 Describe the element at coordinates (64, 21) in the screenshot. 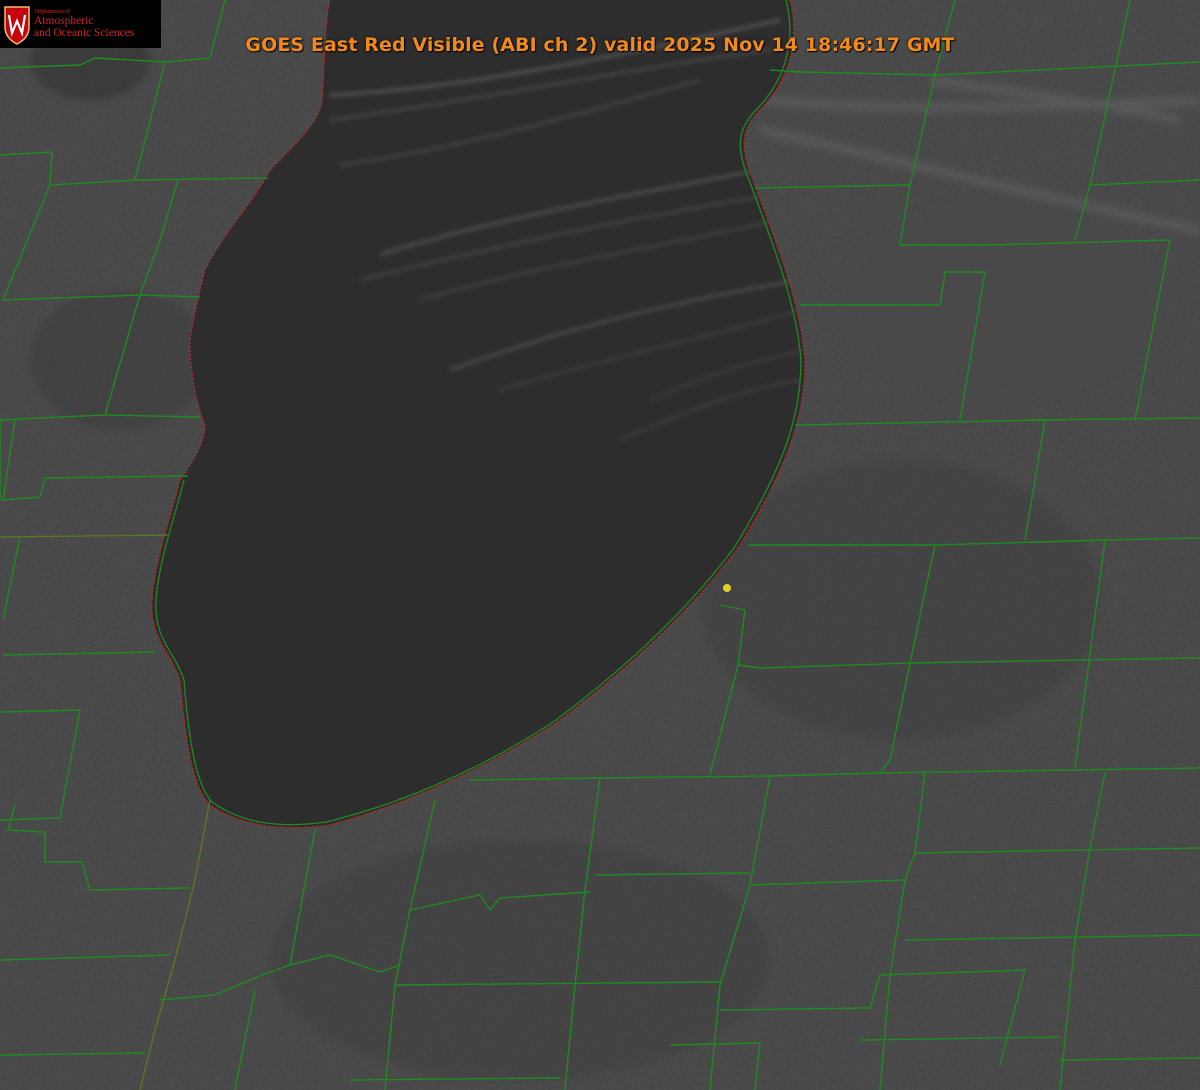

I see `logo-line-1: Atmospheric` at that location.